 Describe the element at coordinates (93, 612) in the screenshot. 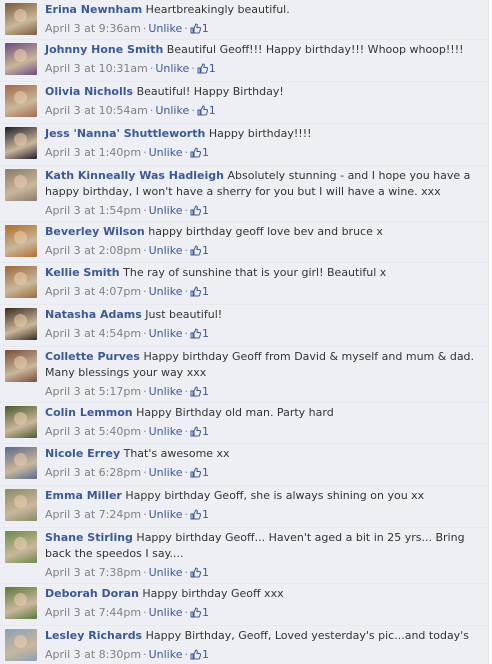

I see `comment-timestamp: April 3 at 7:44pm` at that location.